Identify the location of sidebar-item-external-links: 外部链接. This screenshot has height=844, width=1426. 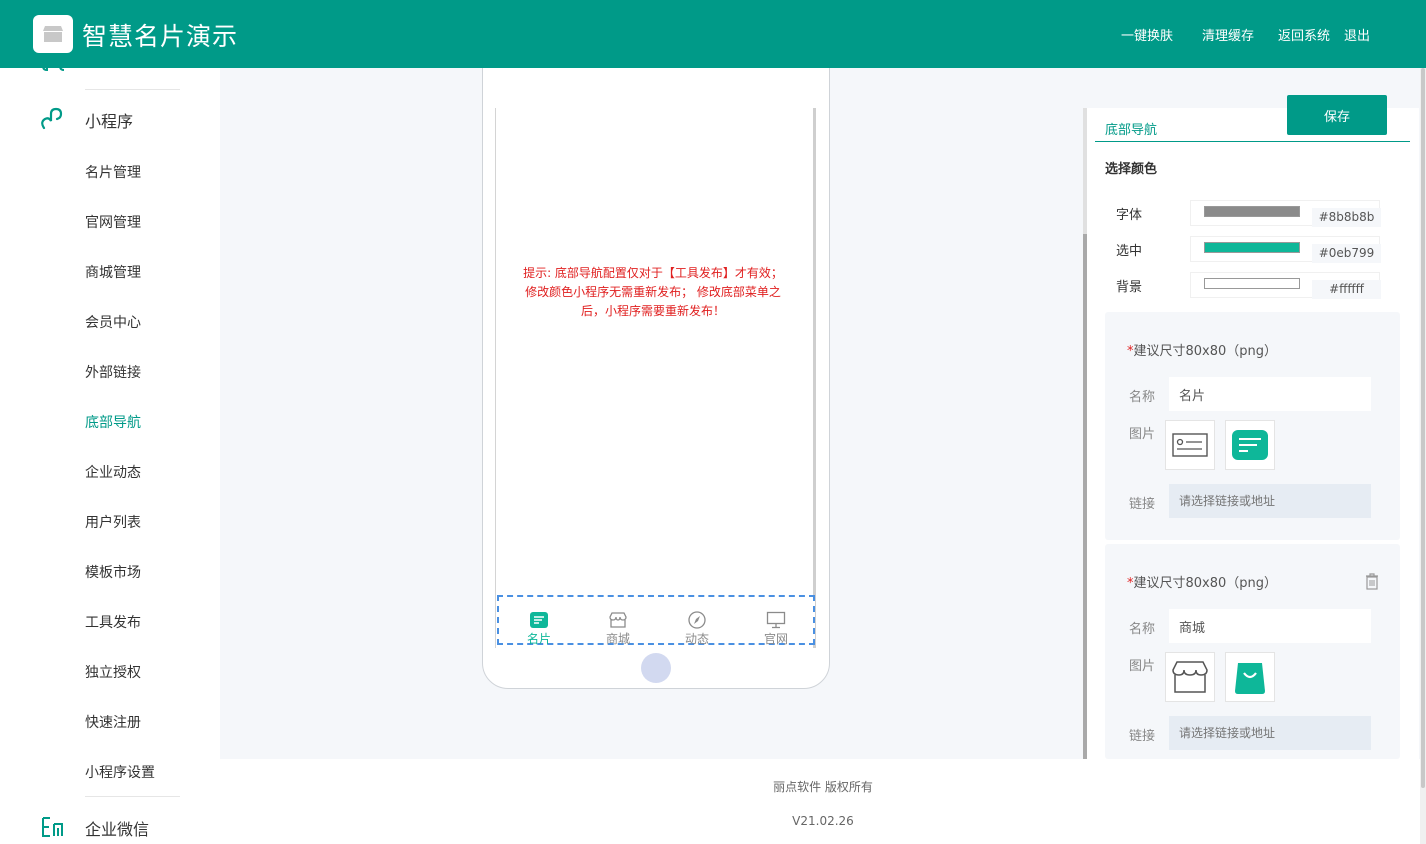
(113, 372).